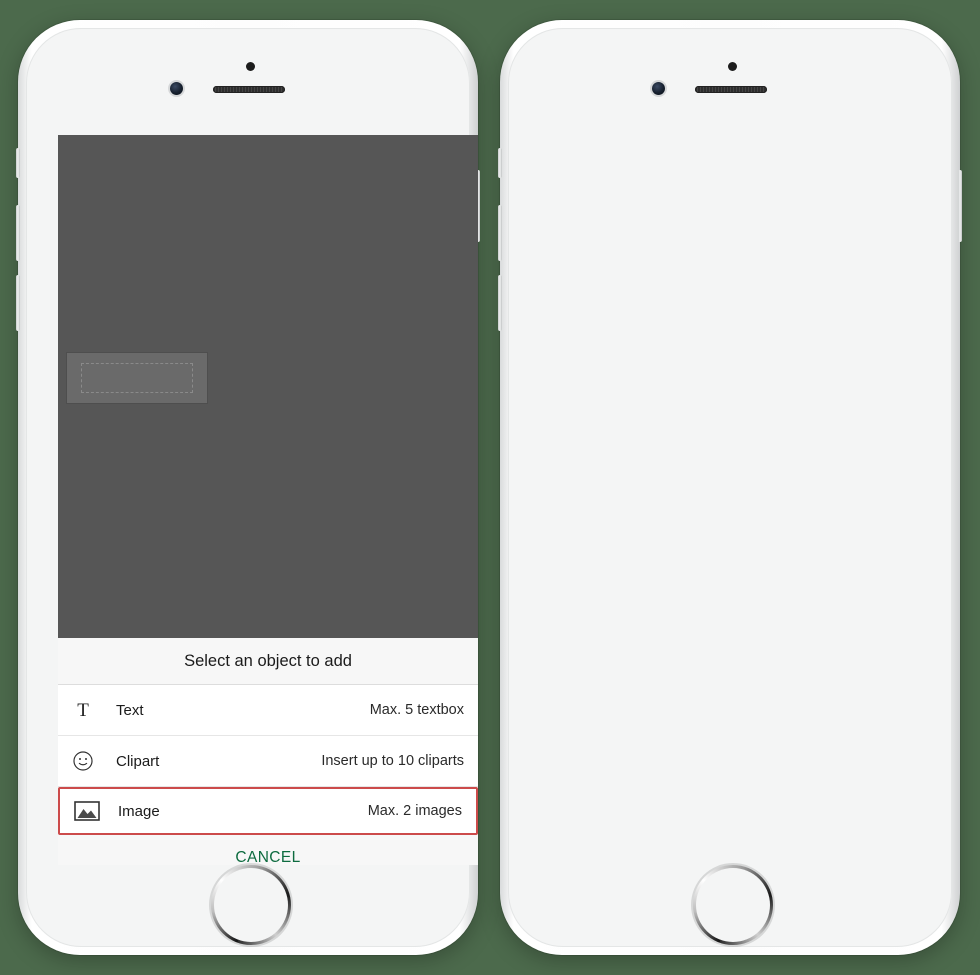 The image size is (980, 975). What do you see at coordinates (268, 761) in the screenshot?
I see `option-row-clipart: Clipart Insert up to 10 cliparts` at bounding box center [268, 761].